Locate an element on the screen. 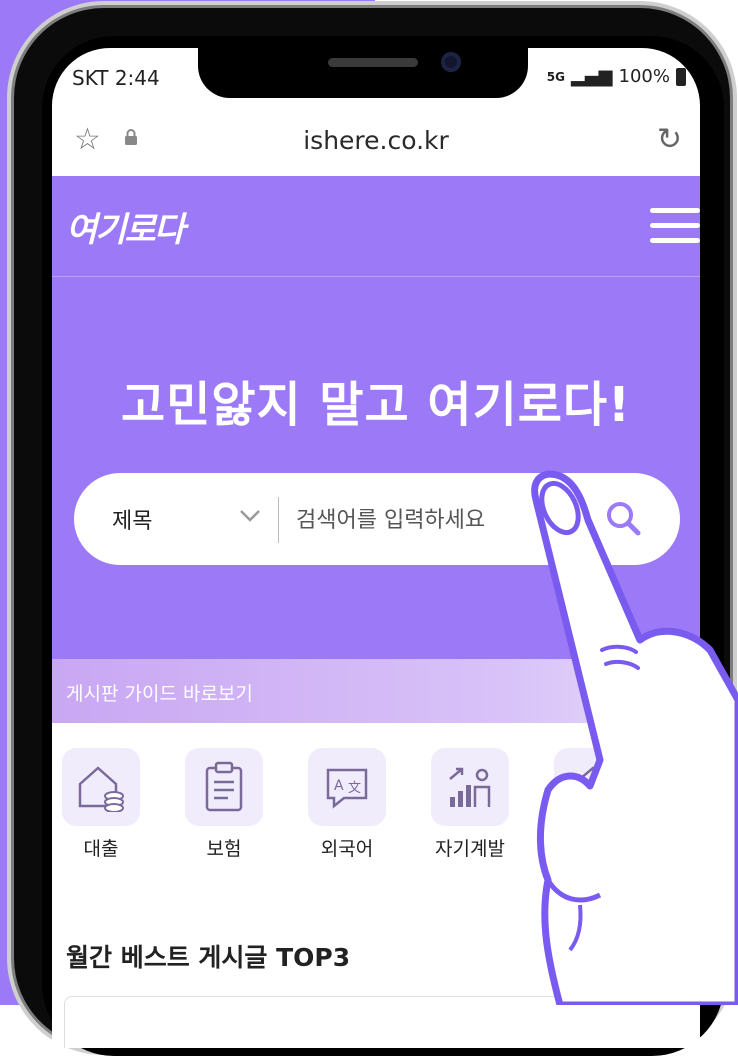 The height and width of the screenshot is (1056, 738). category-item-loan: 대출 is located at coordinates (104, 804).